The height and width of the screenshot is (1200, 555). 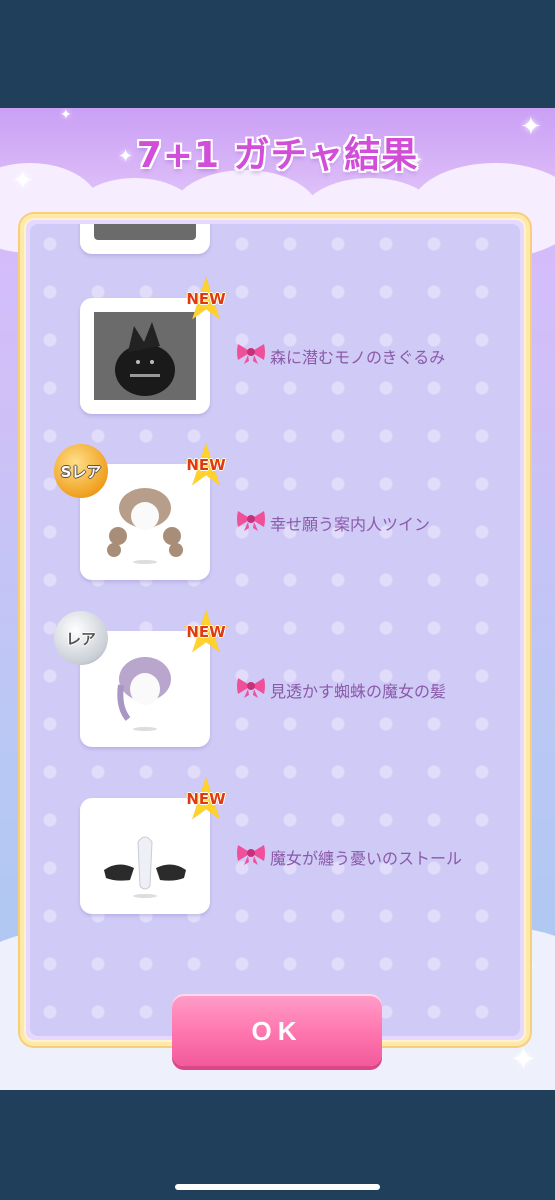 I want to click on ok-button: OK, so click(x=277, y=1030).